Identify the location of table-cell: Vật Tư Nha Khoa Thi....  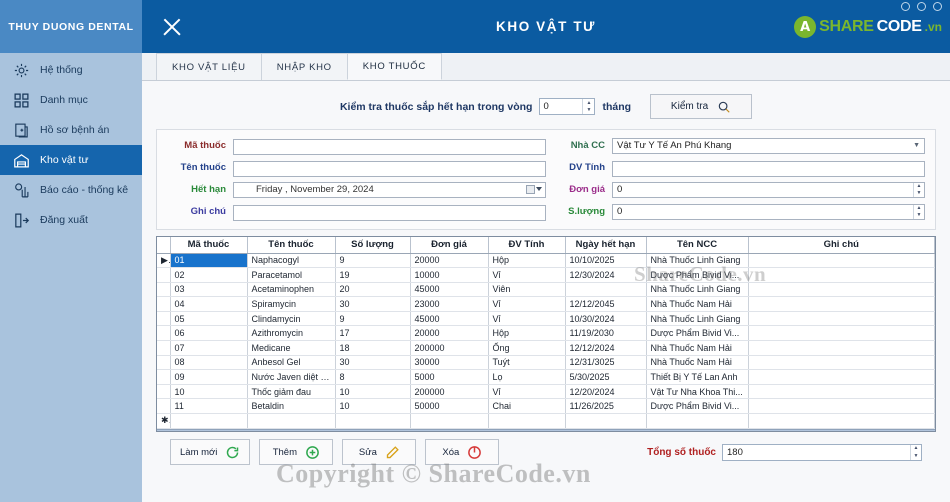
(697, 392).